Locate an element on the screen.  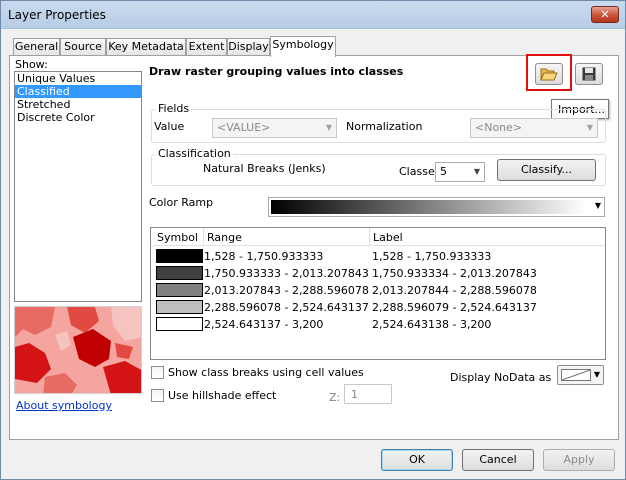
hillshade-label: Use hillshade effect is located at coordinates (222, 395).